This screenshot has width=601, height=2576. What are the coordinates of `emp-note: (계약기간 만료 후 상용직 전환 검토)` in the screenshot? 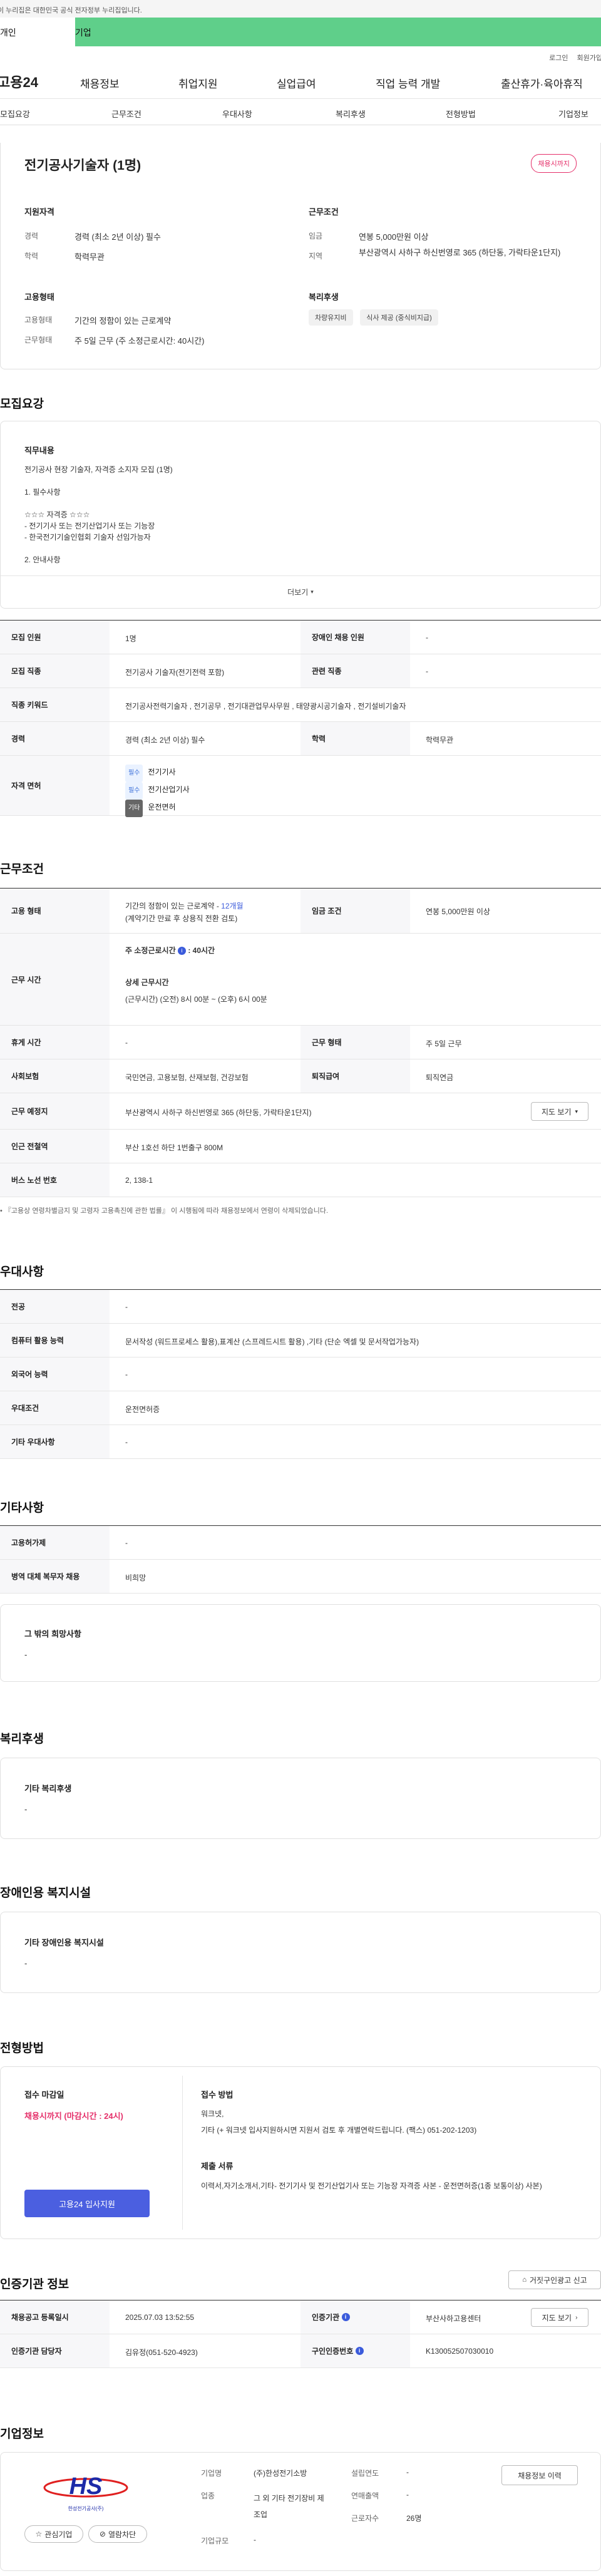 It's located at (181, 919).